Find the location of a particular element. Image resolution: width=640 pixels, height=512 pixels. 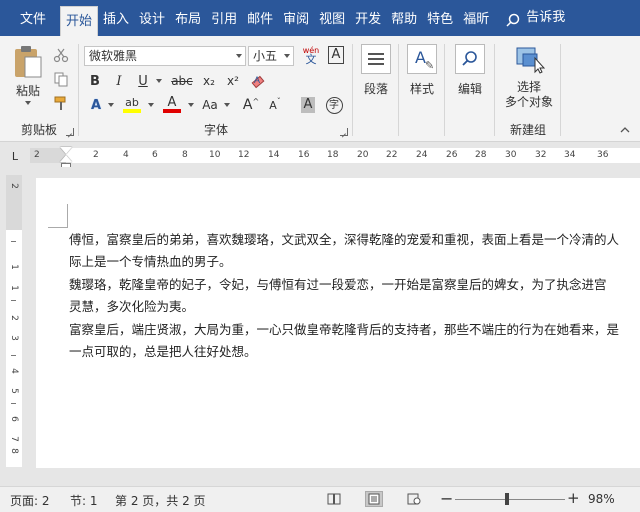

enclose-characters-button: 字 is located at coordinates (334, 105).